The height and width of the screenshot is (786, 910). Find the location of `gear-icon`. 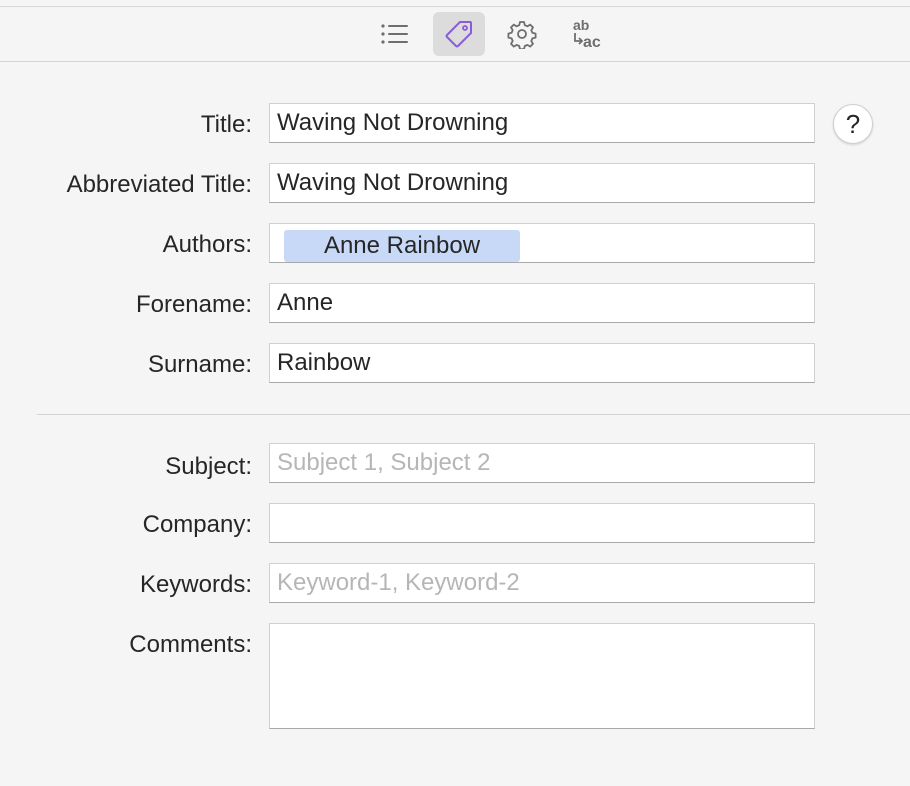

gear-icon is located at coordinates (522, 34).